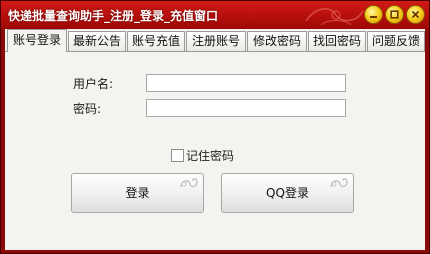 This screenshot has height=254, width=430. I want to click on remember-password-label: 记住密码, so click(210, 155).